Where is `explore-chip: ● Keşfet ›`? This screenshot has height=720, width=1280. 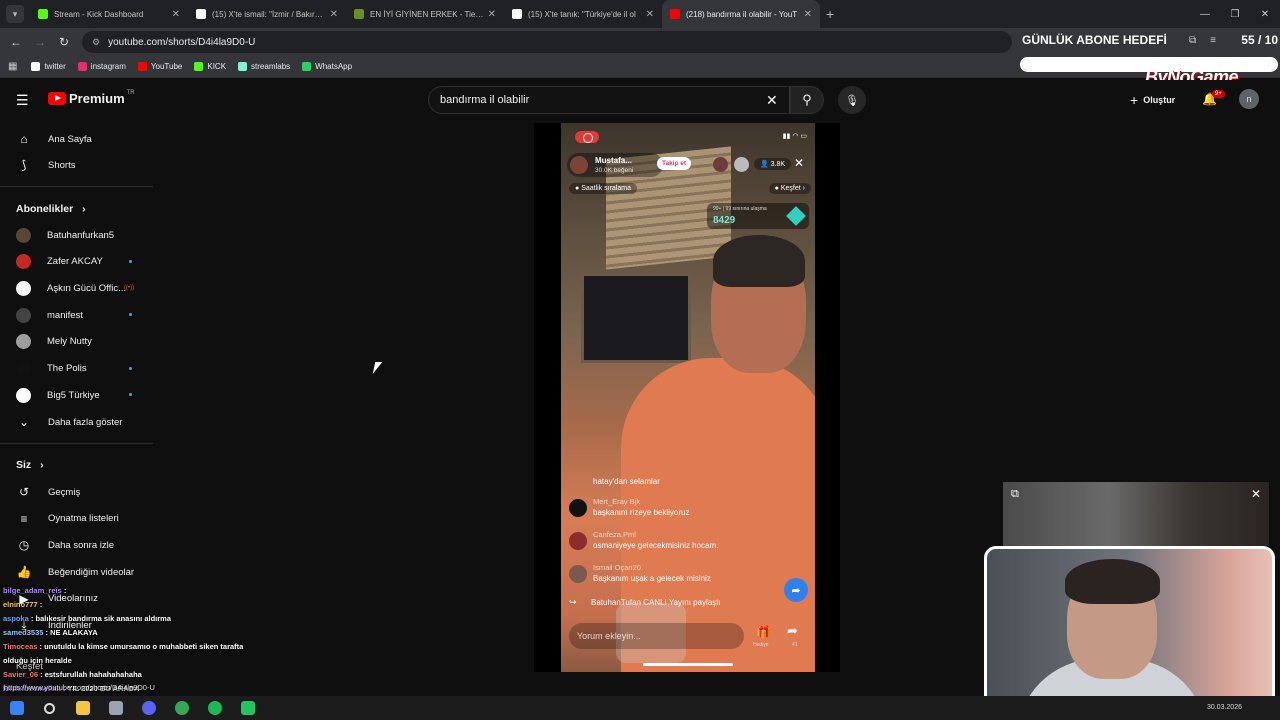 explore-chip: ● Keşfet › is located at coordinates (789, 188).